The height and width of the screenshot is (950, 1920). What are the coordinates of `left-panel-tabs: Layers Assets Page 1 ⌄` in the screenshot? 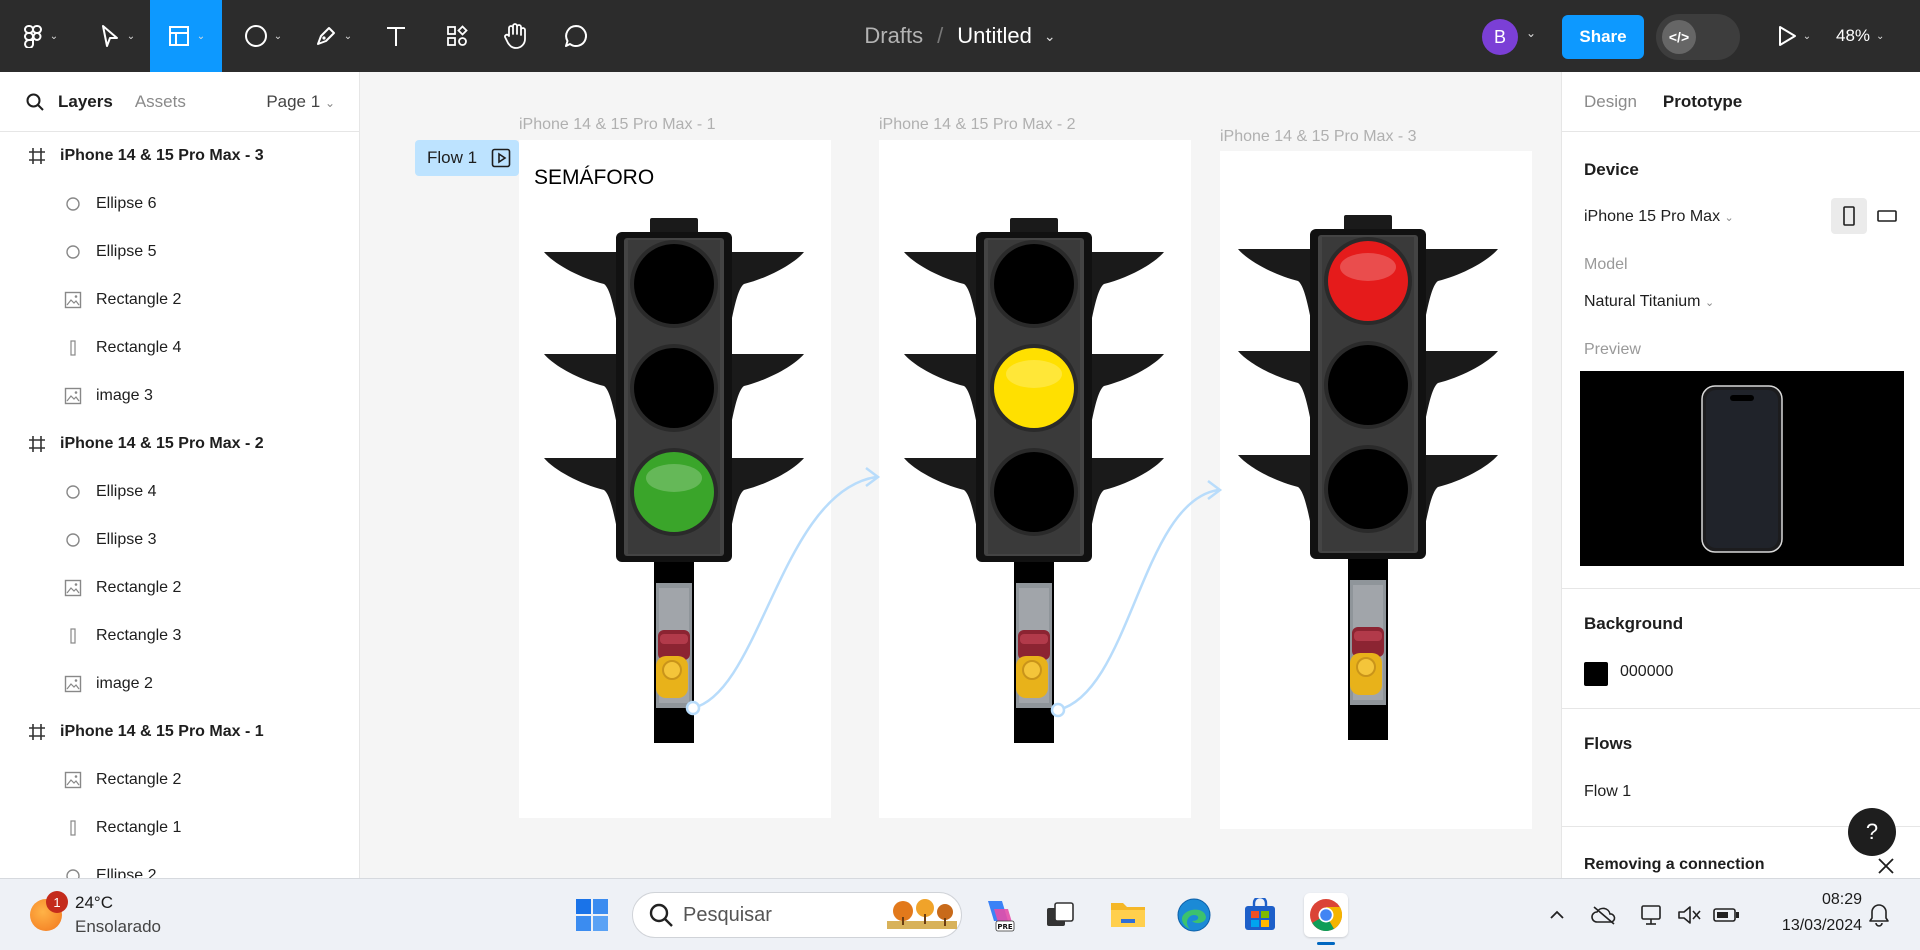 It's located at (179, 102).